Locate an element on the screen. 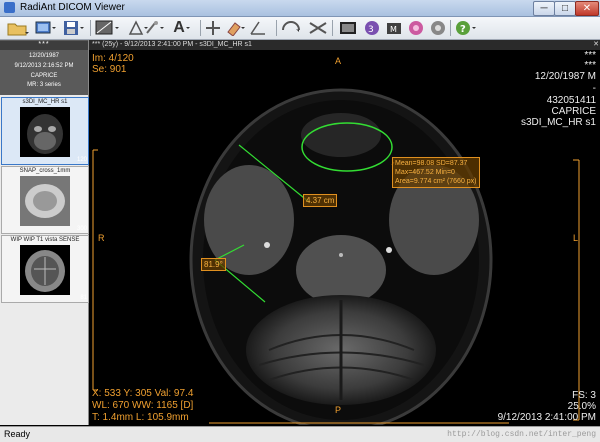  rotate-icon: 3 is located at coordinates (372, 28).